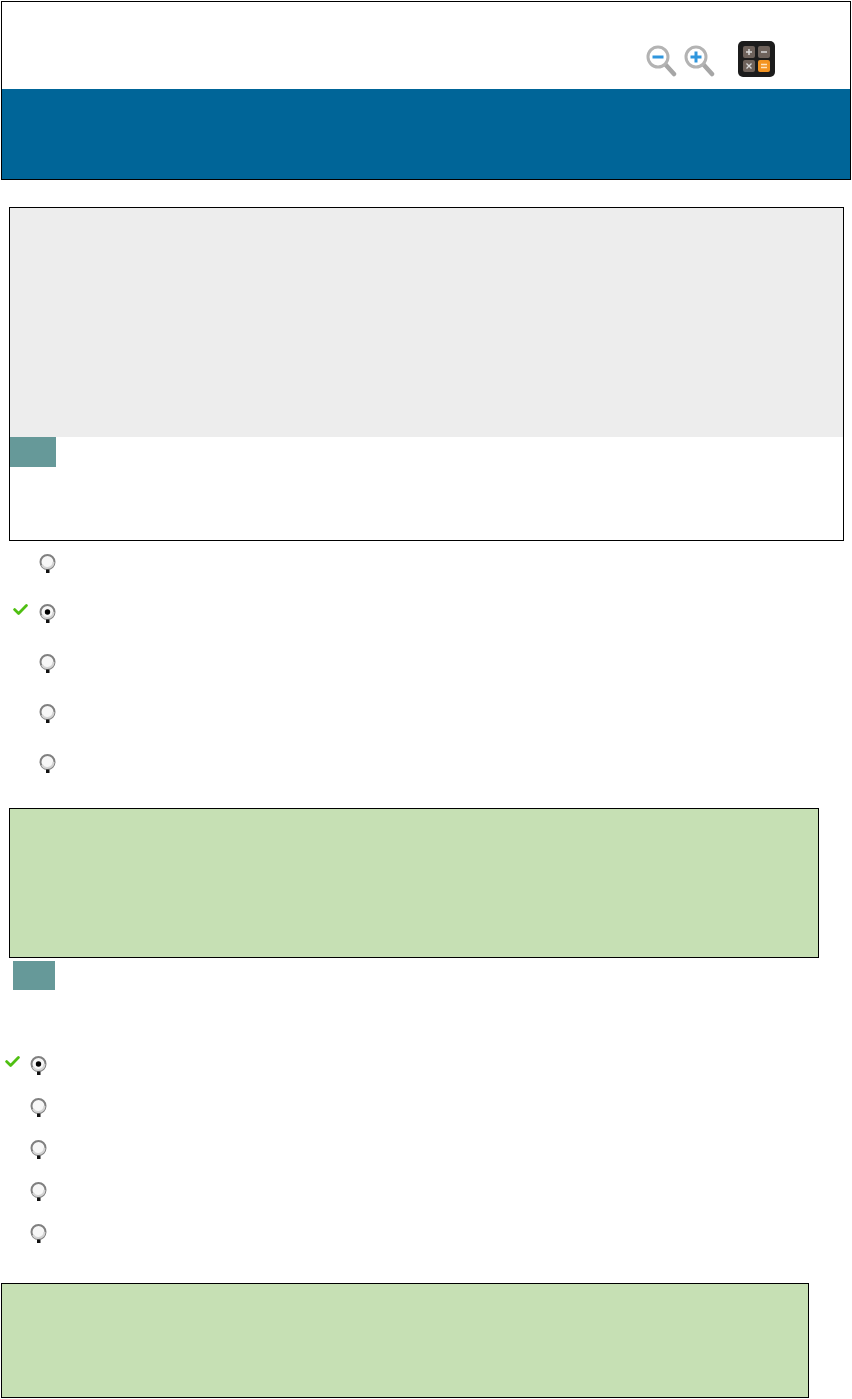  Describe the element at coordinates (661, 61) in the screenshot. I see `zoom-out-icon` at that location.